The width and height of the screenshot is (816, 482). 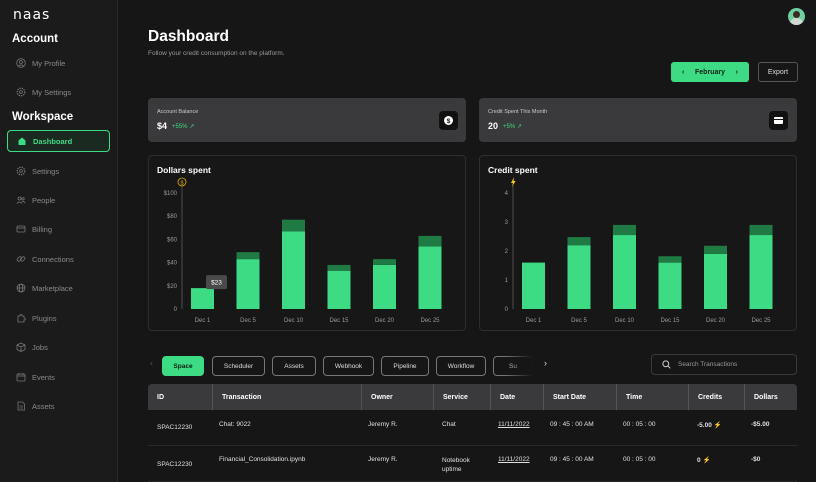 I want to click on sidebar-item-label: People, so click(x=44, y=200).